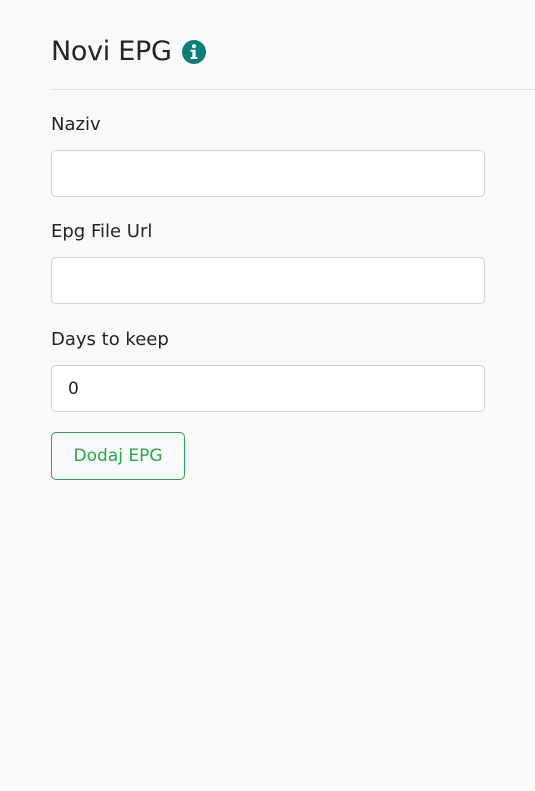  What do you see at coordinates (118, 456) in the screenshot?
I see `add-epg-button: Dodaj EPG` at bounding box center [118, 456].